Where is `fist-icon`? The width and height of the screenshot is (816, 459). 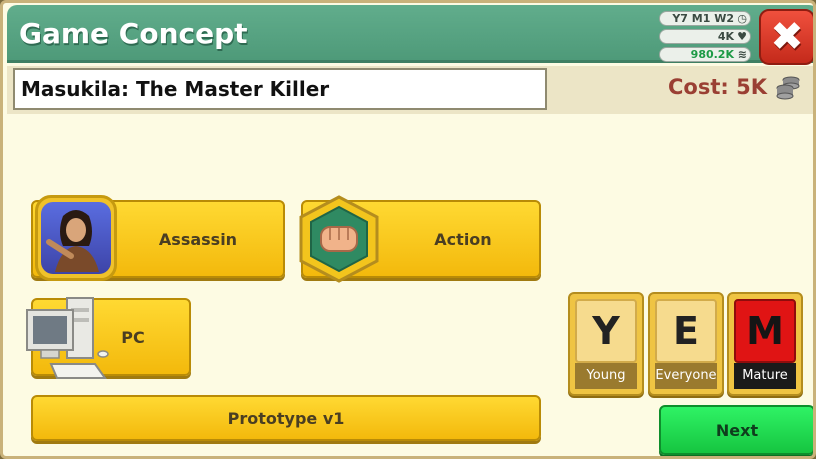 fist-icon is located at coordinates (339, 239).